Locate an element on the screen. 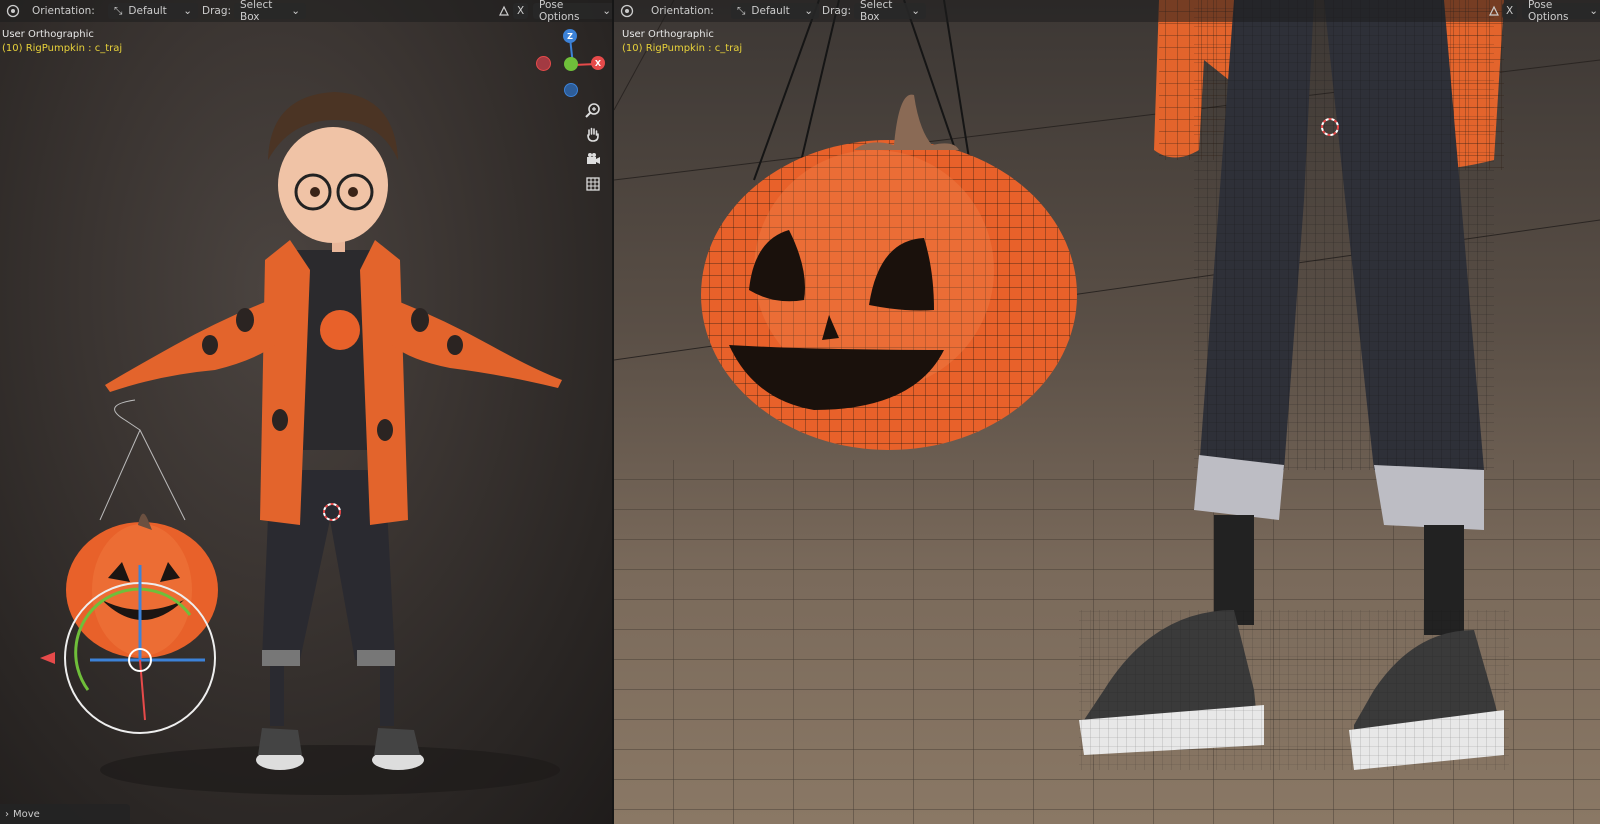  gizmo-x-axis: X is located at coordinates (598, 63).